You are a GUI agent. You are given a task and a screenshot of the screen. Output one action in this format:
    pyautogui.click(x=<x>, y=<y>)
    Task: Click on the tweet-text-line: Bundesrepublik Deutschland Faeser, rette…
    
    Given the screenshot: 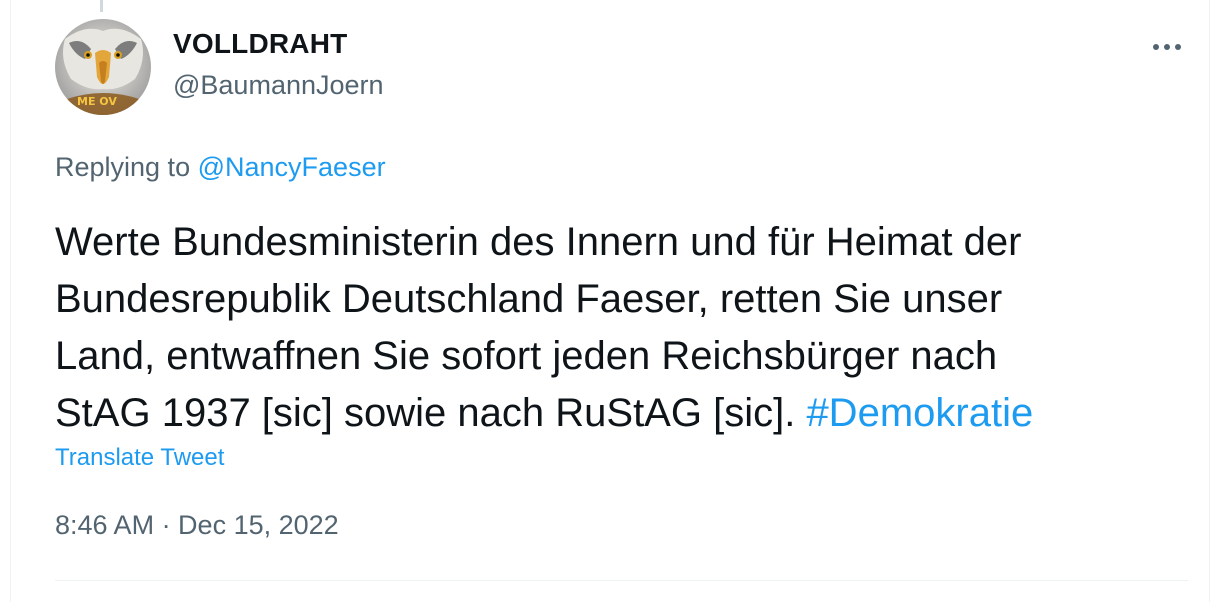 What is the action you would take?
    pyautogui.click(x=529, y=299)
    